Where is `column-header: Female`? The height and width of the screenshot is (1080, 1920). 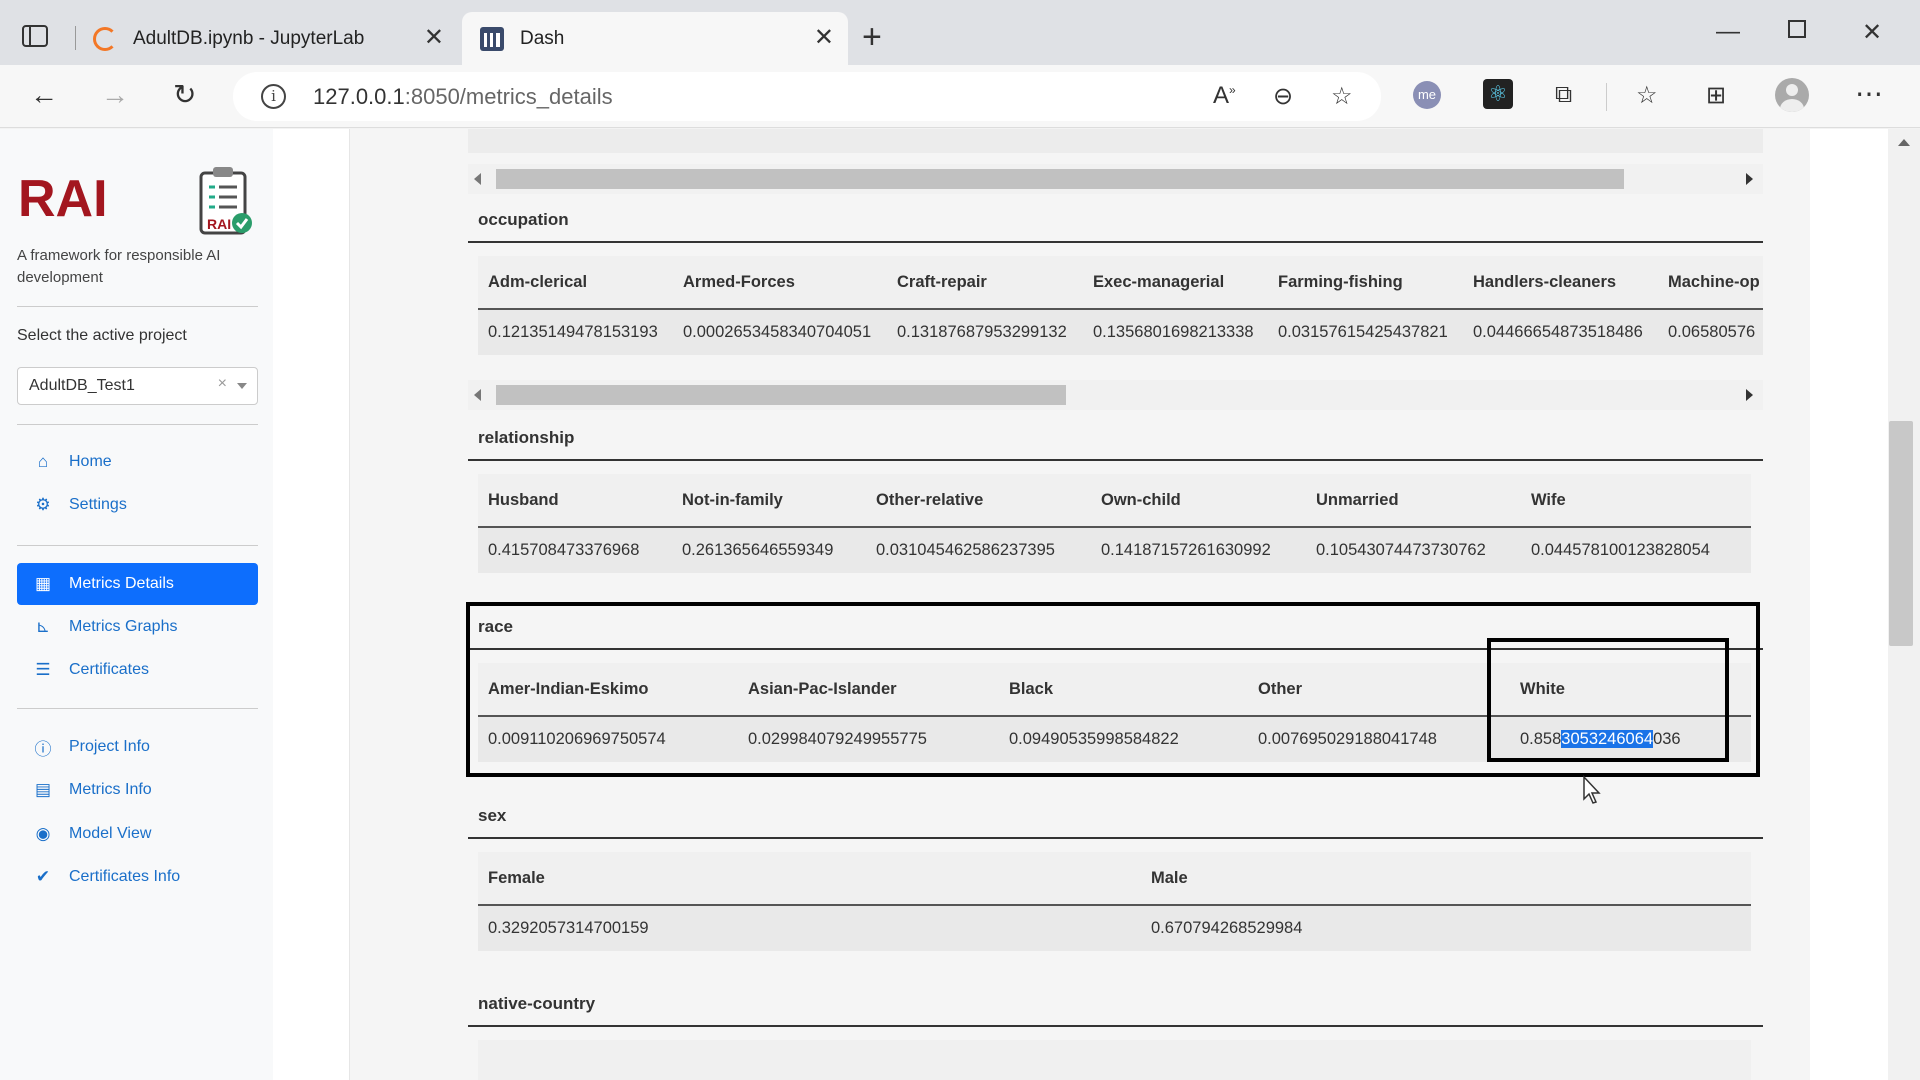
column-header: Female is located at coordinates (809, 879).